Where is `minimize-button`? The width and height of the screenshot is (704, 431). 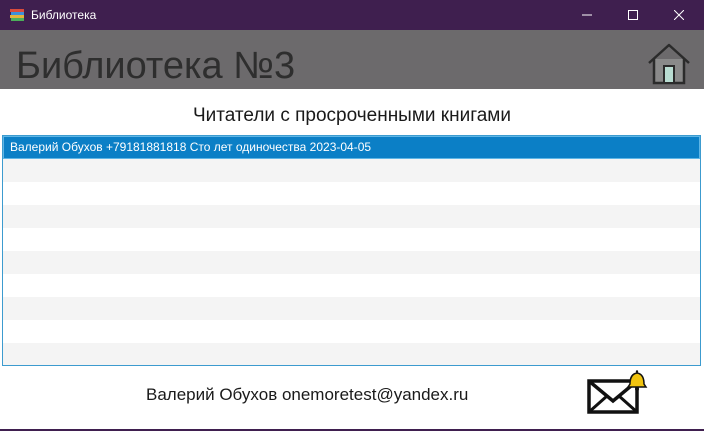 minimize-button is located at coordinates (587, 15).